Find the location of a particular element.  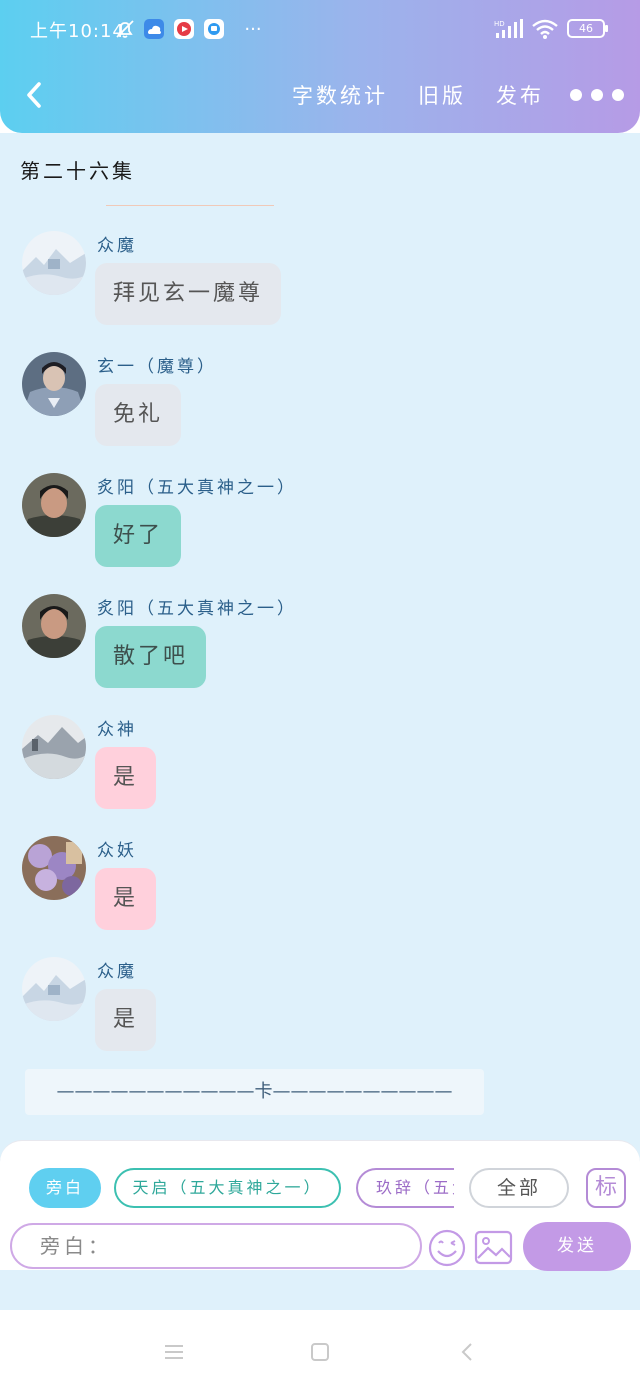

chat-message: 玄一（魔尊） 免礼 is located at coordinates (322, 407).